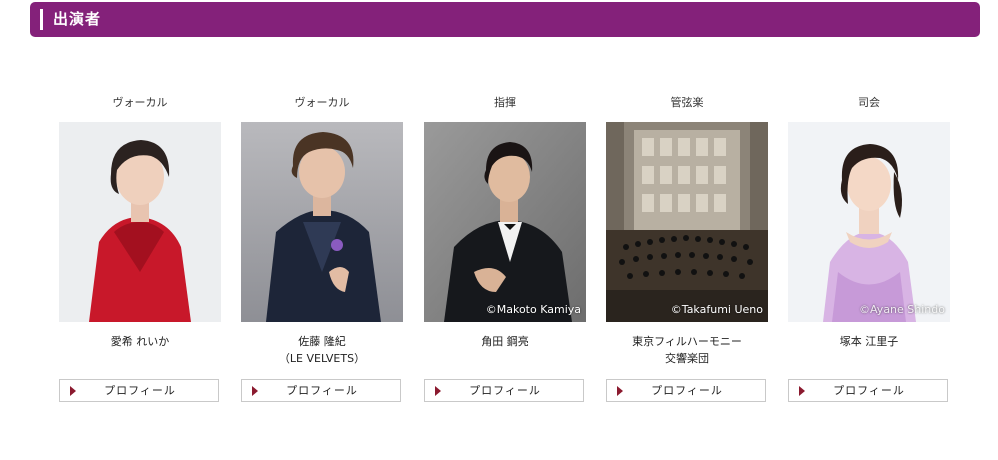 The height and width of the screenshot is (460, 998). I want to click on performer-role: 管弦楽, so click(687, 102).